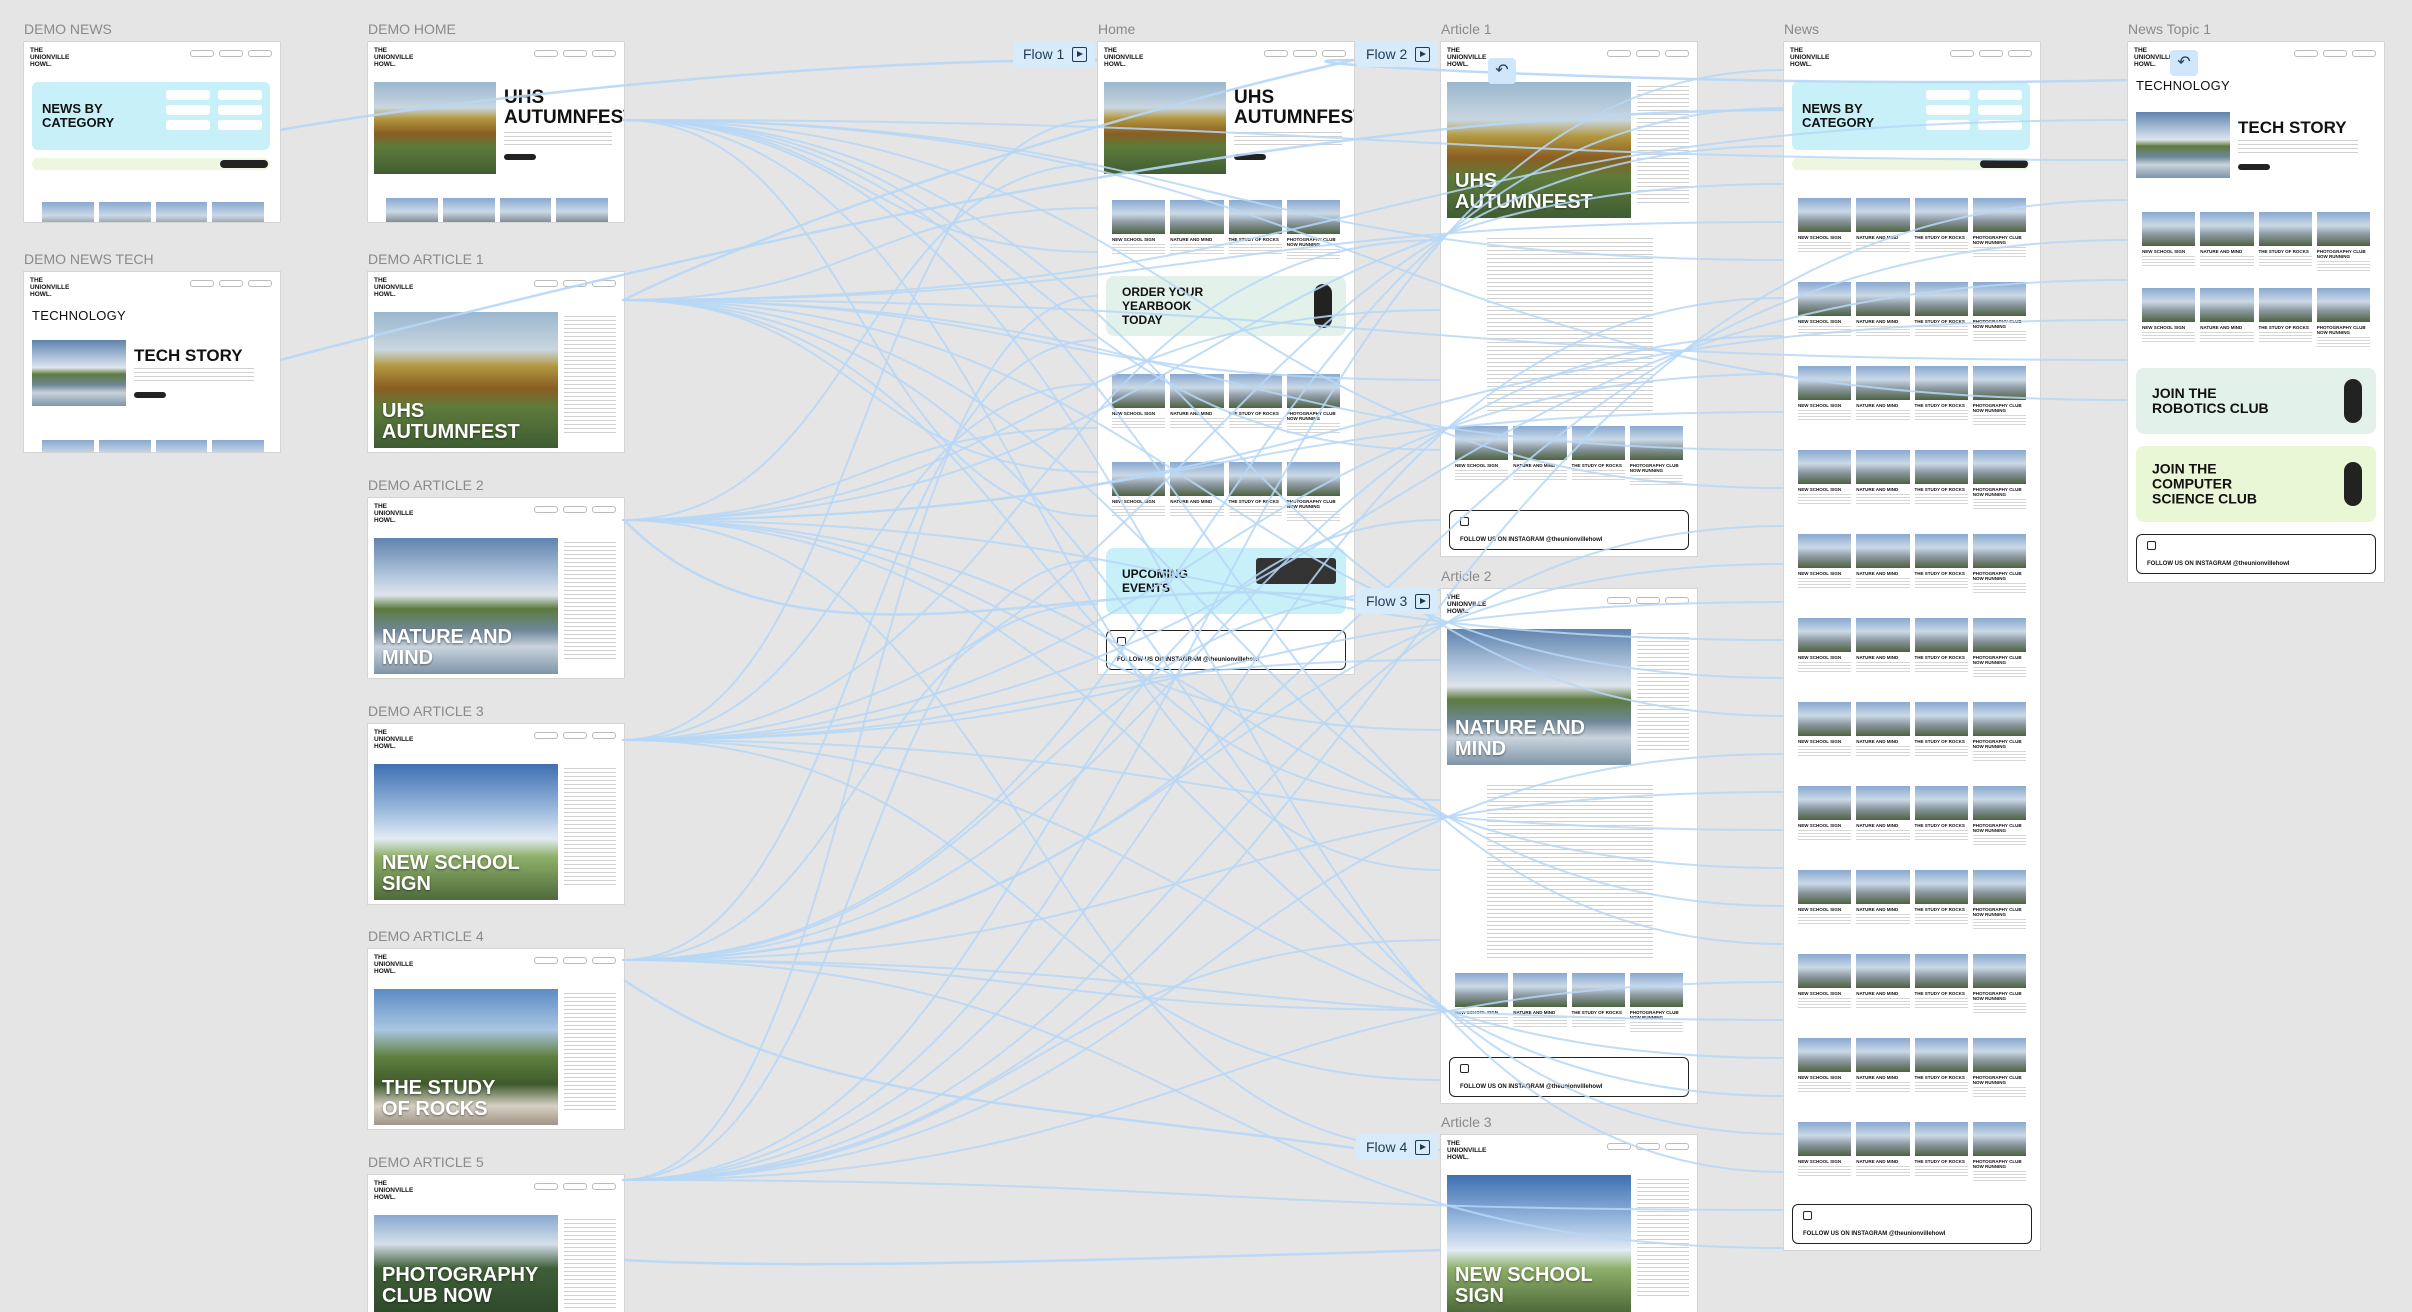 Image resolution: width=2412 pixels, height=1312 pixels. What do you see at coordinates (496, 1039) in the screenshot?
I see `frame-demo-article-4: THE UNIONVILLE HOWL. THE STUDY OF ROCKS` at bounding box center [496, 1039].